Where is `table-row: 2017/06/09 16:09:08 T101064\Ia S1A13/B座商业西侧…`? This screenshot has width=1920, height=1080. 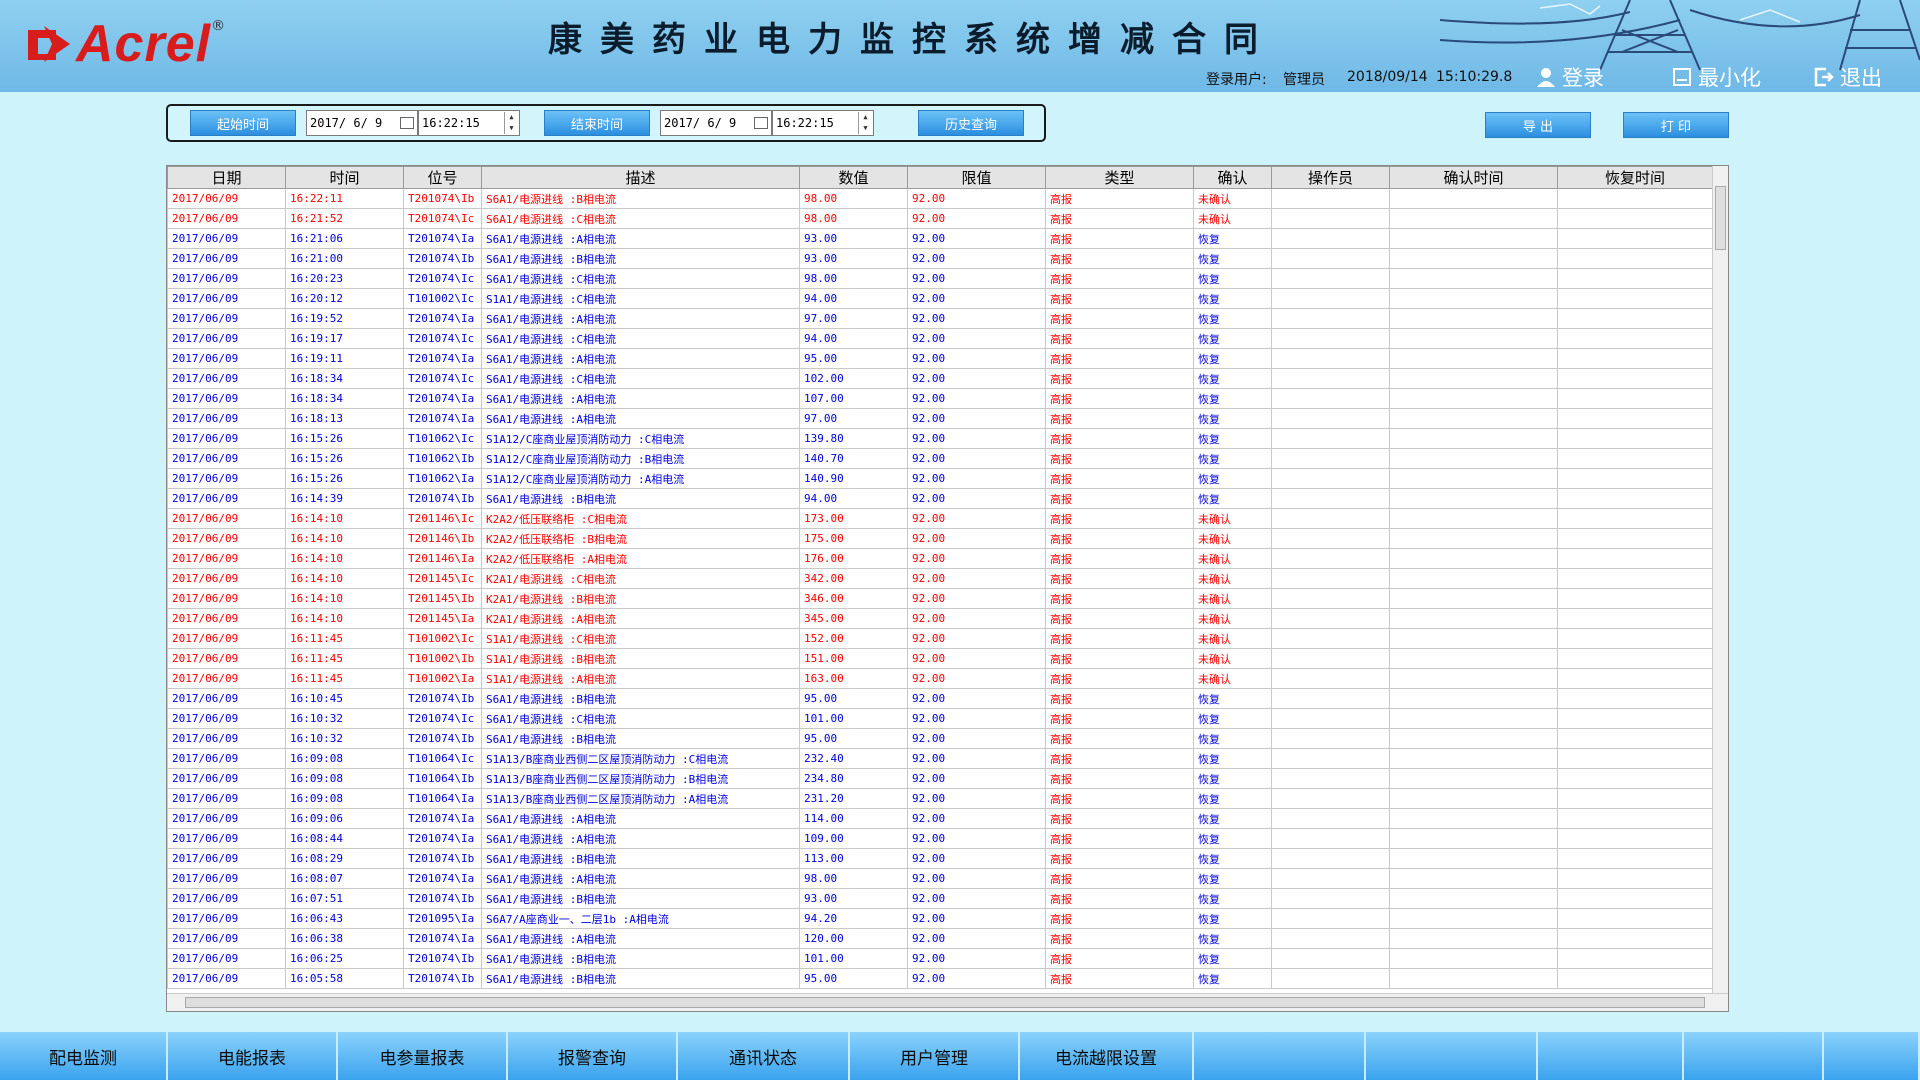
table-row: 2017/06/09 16:09:08 T101064\Ia S1A13/B座商业西侧… is located at coordinates (940, 798).